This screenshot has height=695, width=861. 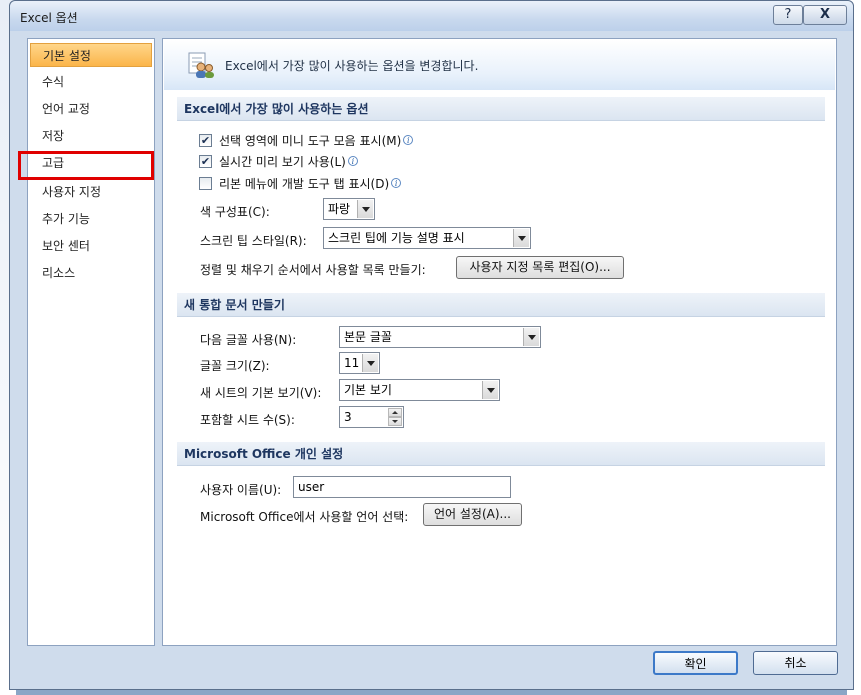 I want to click on font-size-value: 11, so click(x=352, y=363).